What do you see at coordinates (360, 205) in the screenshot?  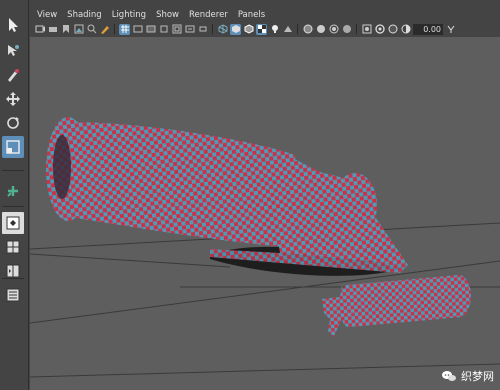 I see `cannon-cap-face` at bounding box center [360, 205].